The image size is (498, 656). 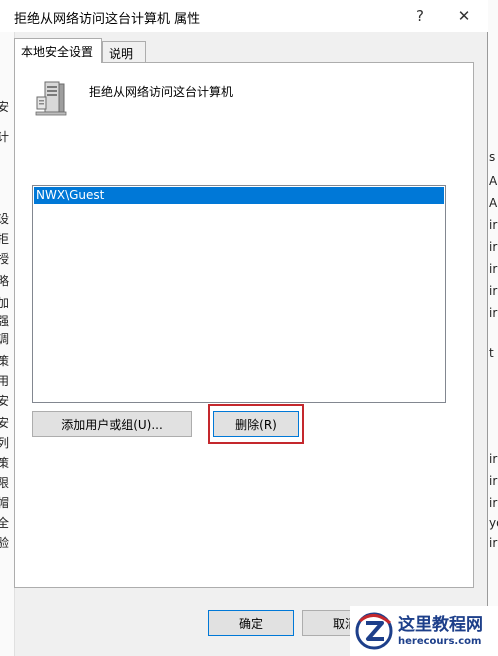 What do you see at coordinates (5, 443) in the screenshot?
I see `background-left-text: 列` at bounding box center [5, 443].